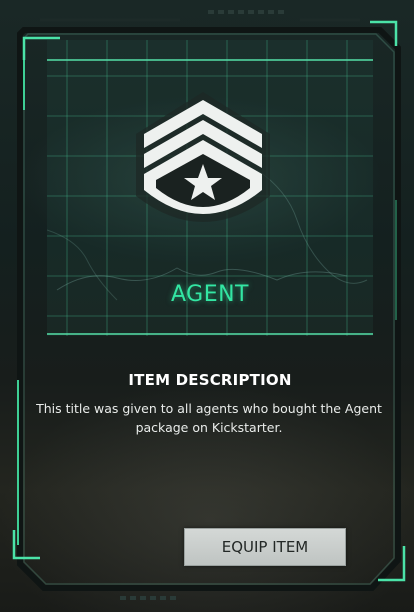  What do you see at coordinates (265, 547) in the screenshot?
I see `equip-item-button: EQUIP ITEM` at bounding box center [265, 547].